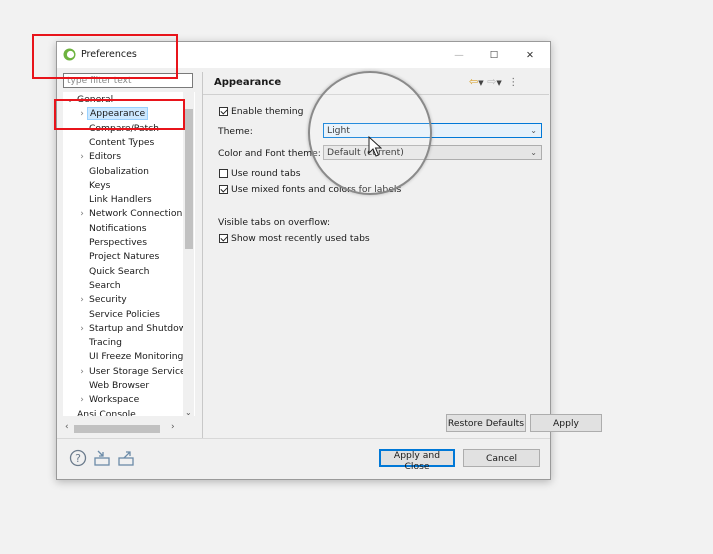 This screenshot has height=554, width=713. What do you see at coordinates (118, 242) in the screenshot?
I see `sidebar-item-label: Perspectives` at bounding box center [118, 242].